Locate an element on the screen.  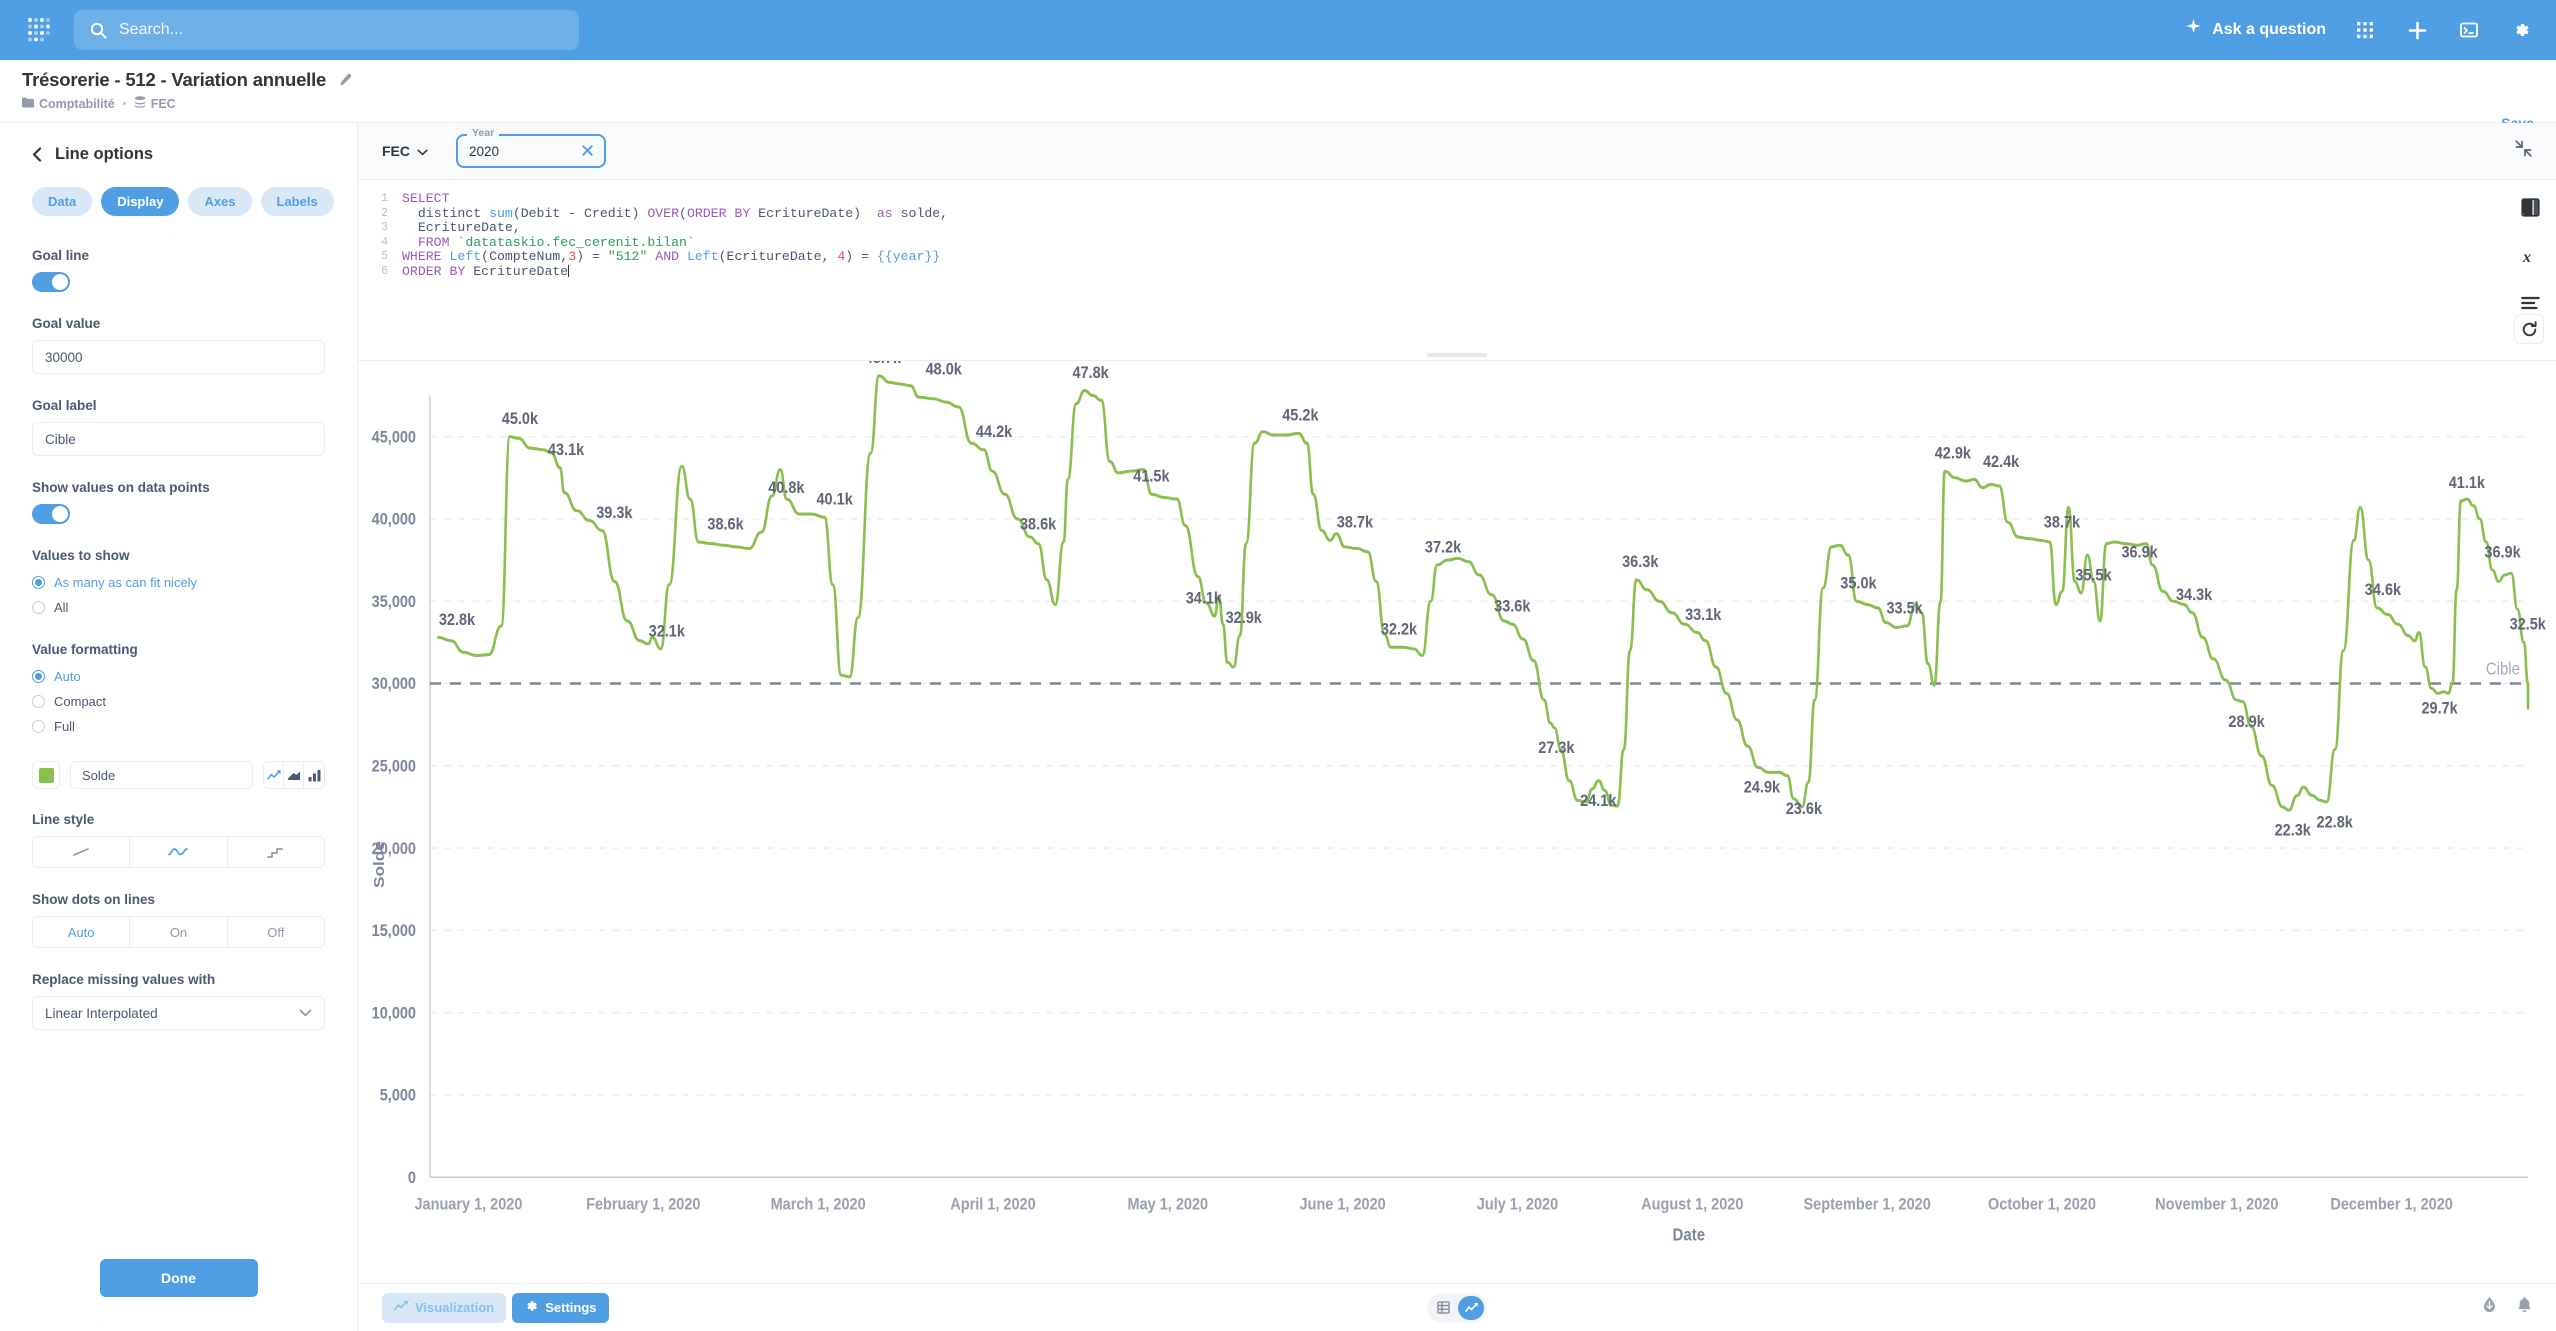
sql-line-text: ORDER BY EcritureDate is located at coordinates (486, 271).